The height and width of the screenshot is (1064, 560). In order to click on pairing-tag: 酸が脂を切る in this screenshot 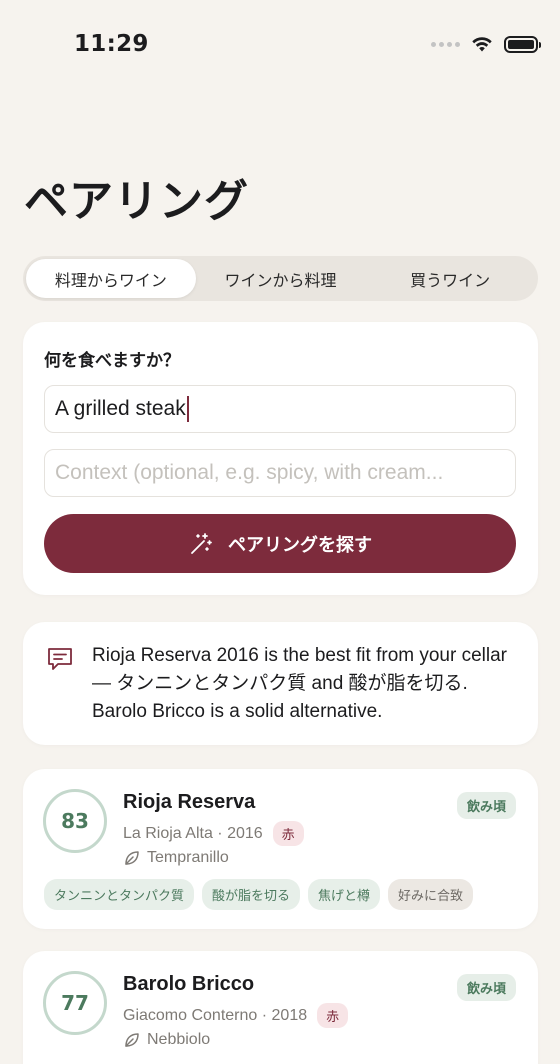, I will do `click(251, 894)`.